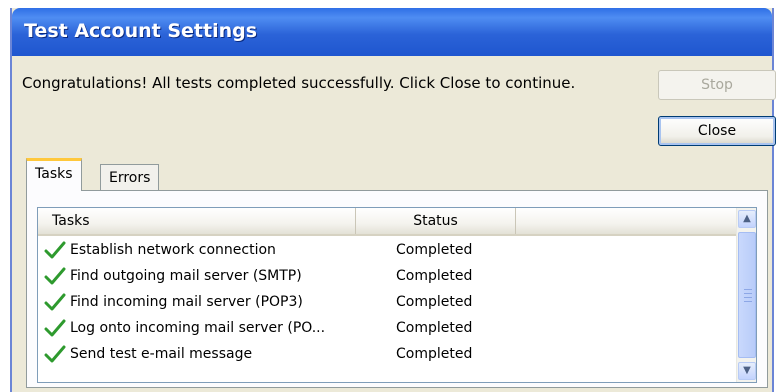 Image resolution: width=781 pixels, height=392 pixels. I want to click on dialog-title: Test Account Settings, so click(141, 31).